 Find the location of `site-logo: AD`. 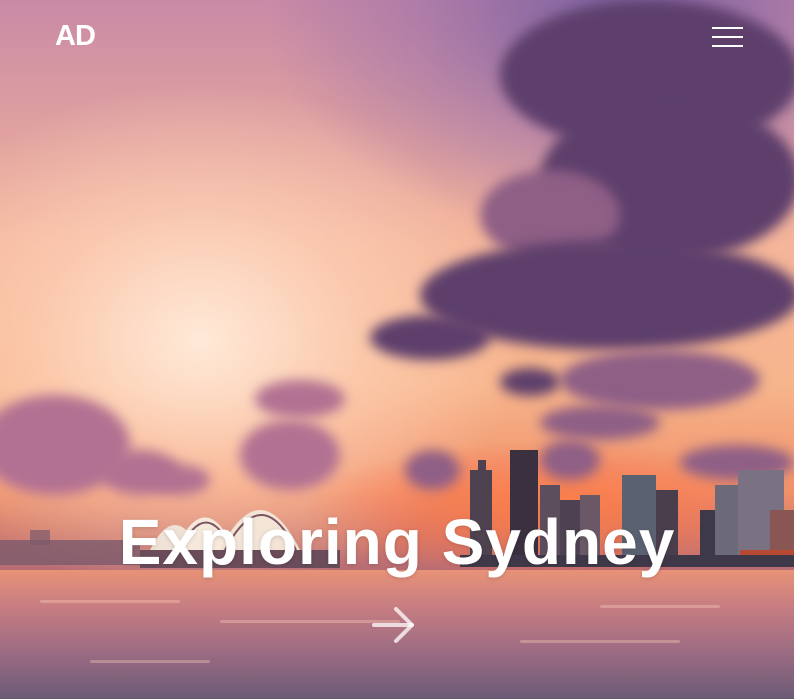

site-logo: AD is located at coordinates (75, 36).